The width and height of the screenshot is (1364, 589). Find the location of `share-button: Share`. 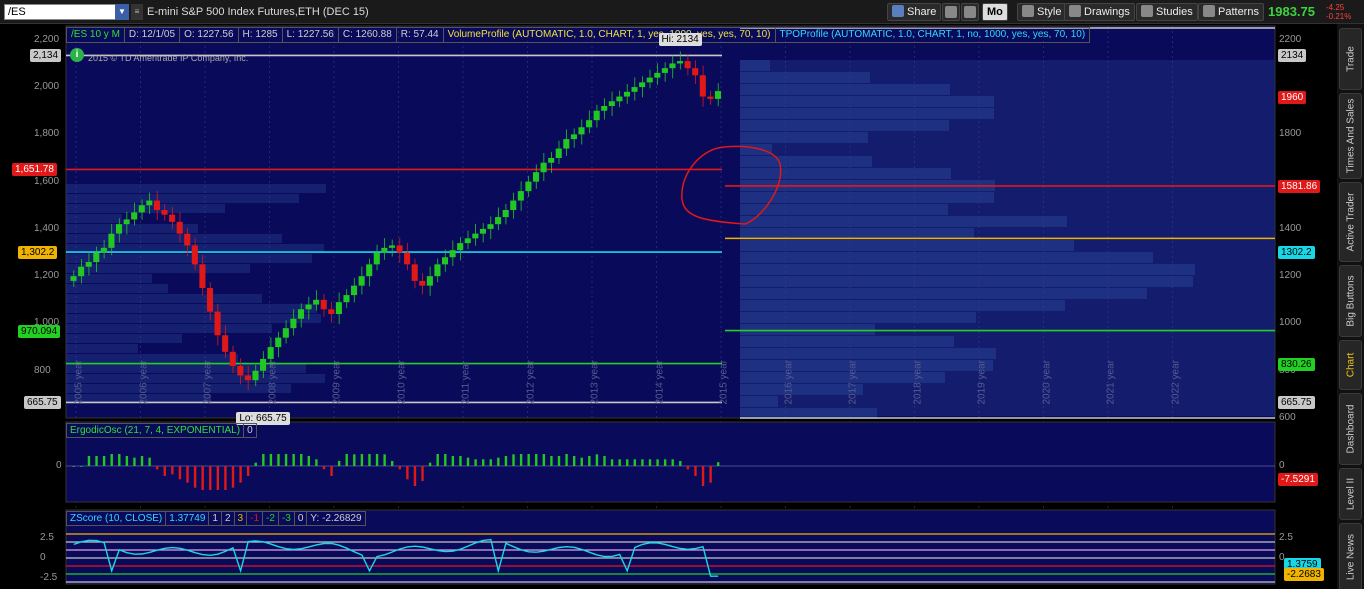

share-button: Share is located at coordinates (914, 12).